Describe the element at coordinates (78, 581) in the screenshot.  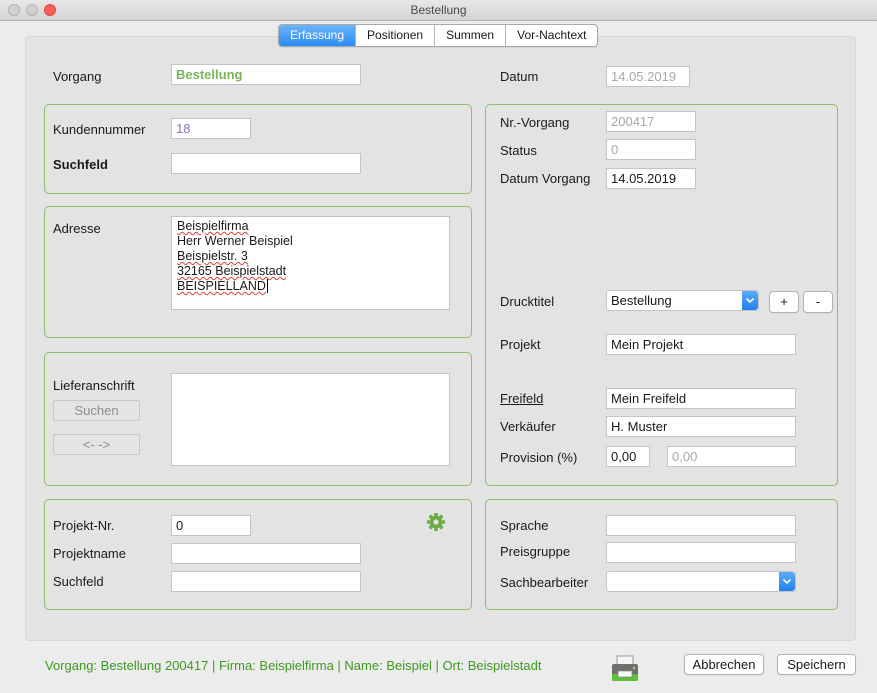
I see `projekt-suchfeld-label: Suchfeld` at that location.